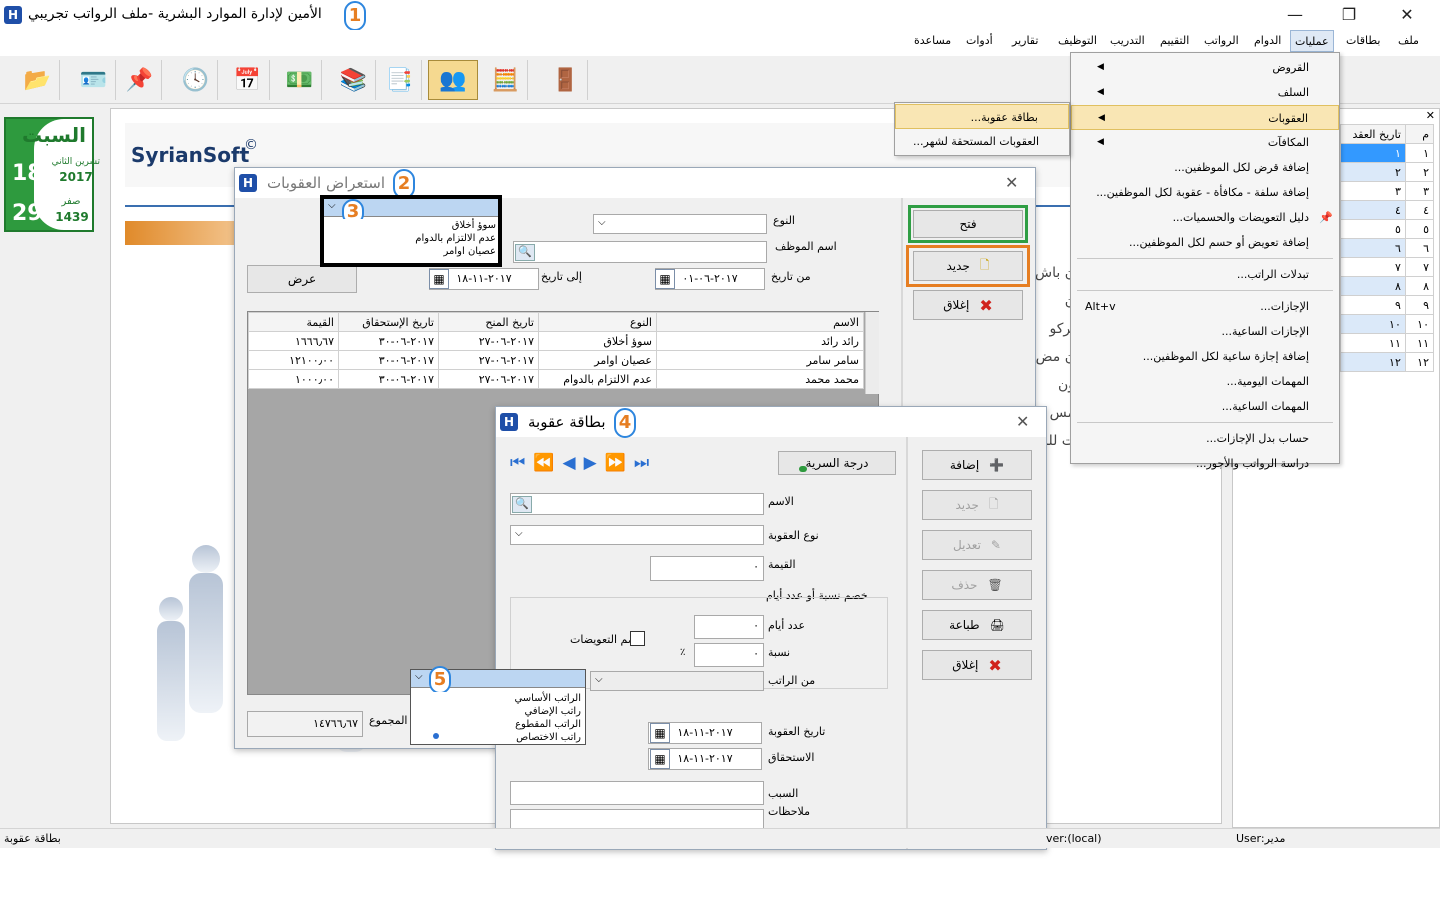 Image resolution: width=1440 pixels, height=900 pixels. What do you see at coordinates (388, 322) in the screenshot?
I see `col-due-date: تاريخ الإستحقاق` at bounding box center [388, 322].